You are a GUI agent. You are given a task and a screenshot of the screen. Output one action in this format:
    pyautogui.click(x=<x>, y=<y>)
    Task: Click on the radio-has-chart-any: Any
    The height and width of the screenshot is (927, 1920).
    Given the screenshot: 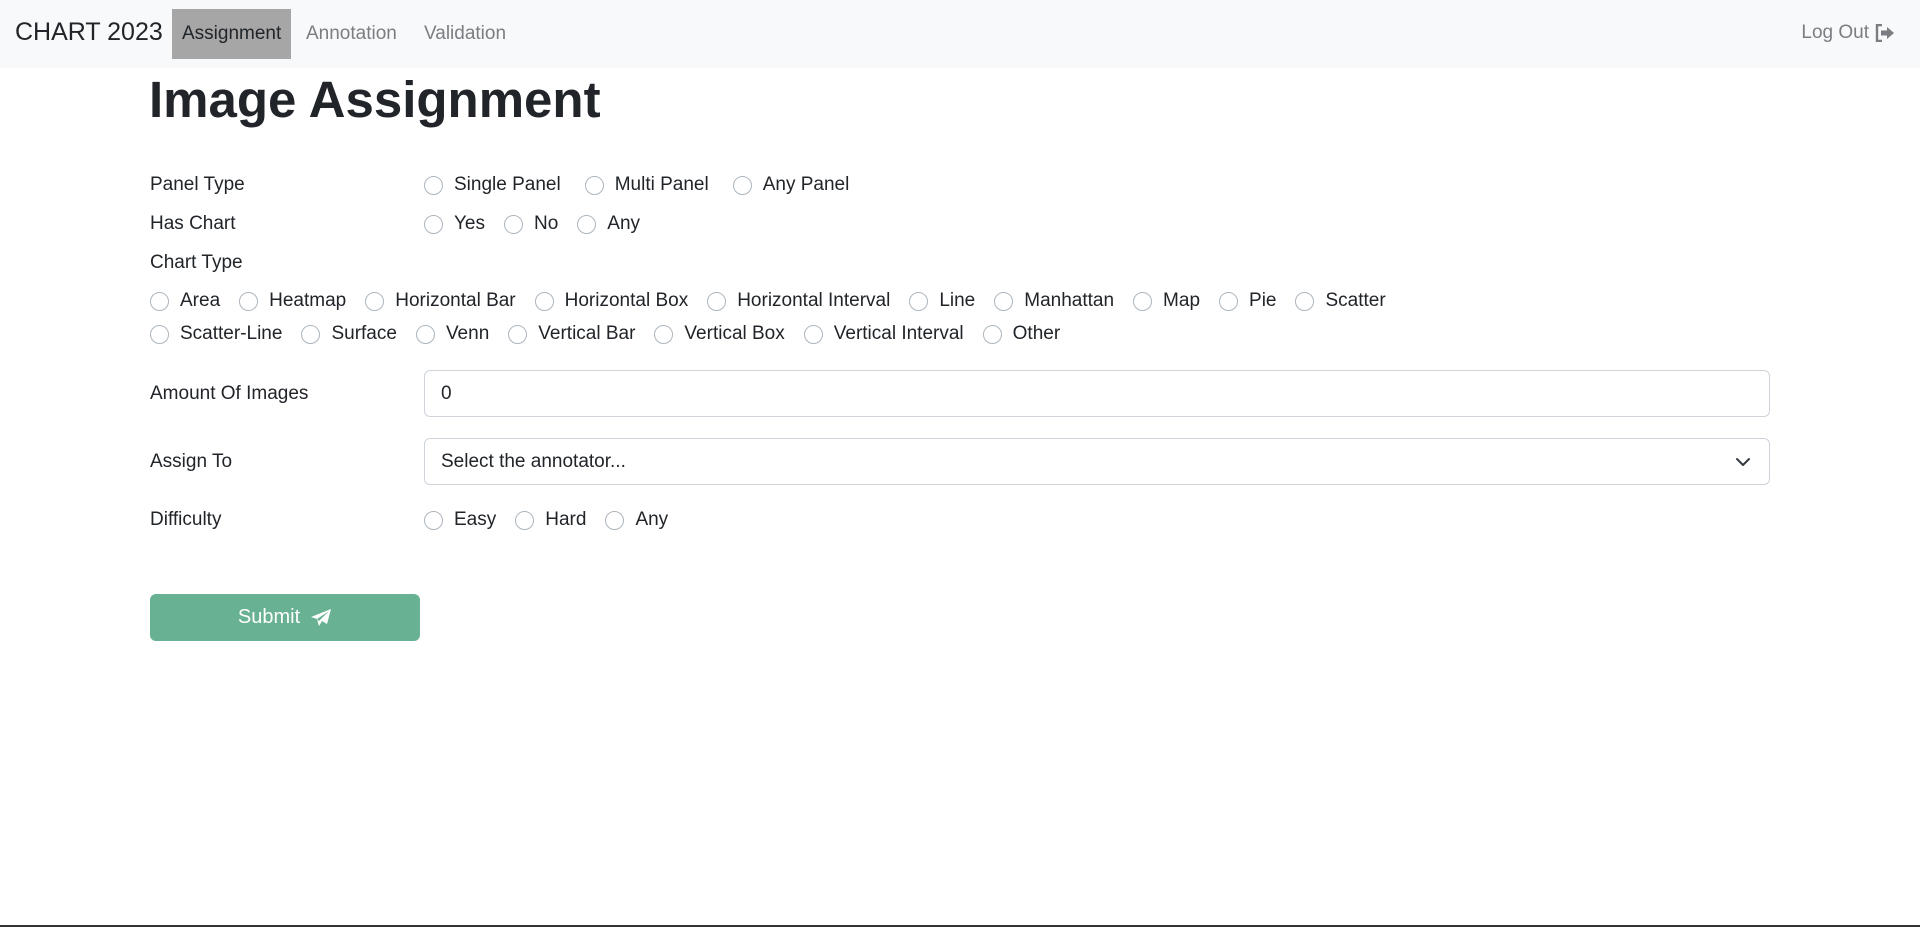 What is the action you would take?
    pyautogui.click(x=608, y=224)
    